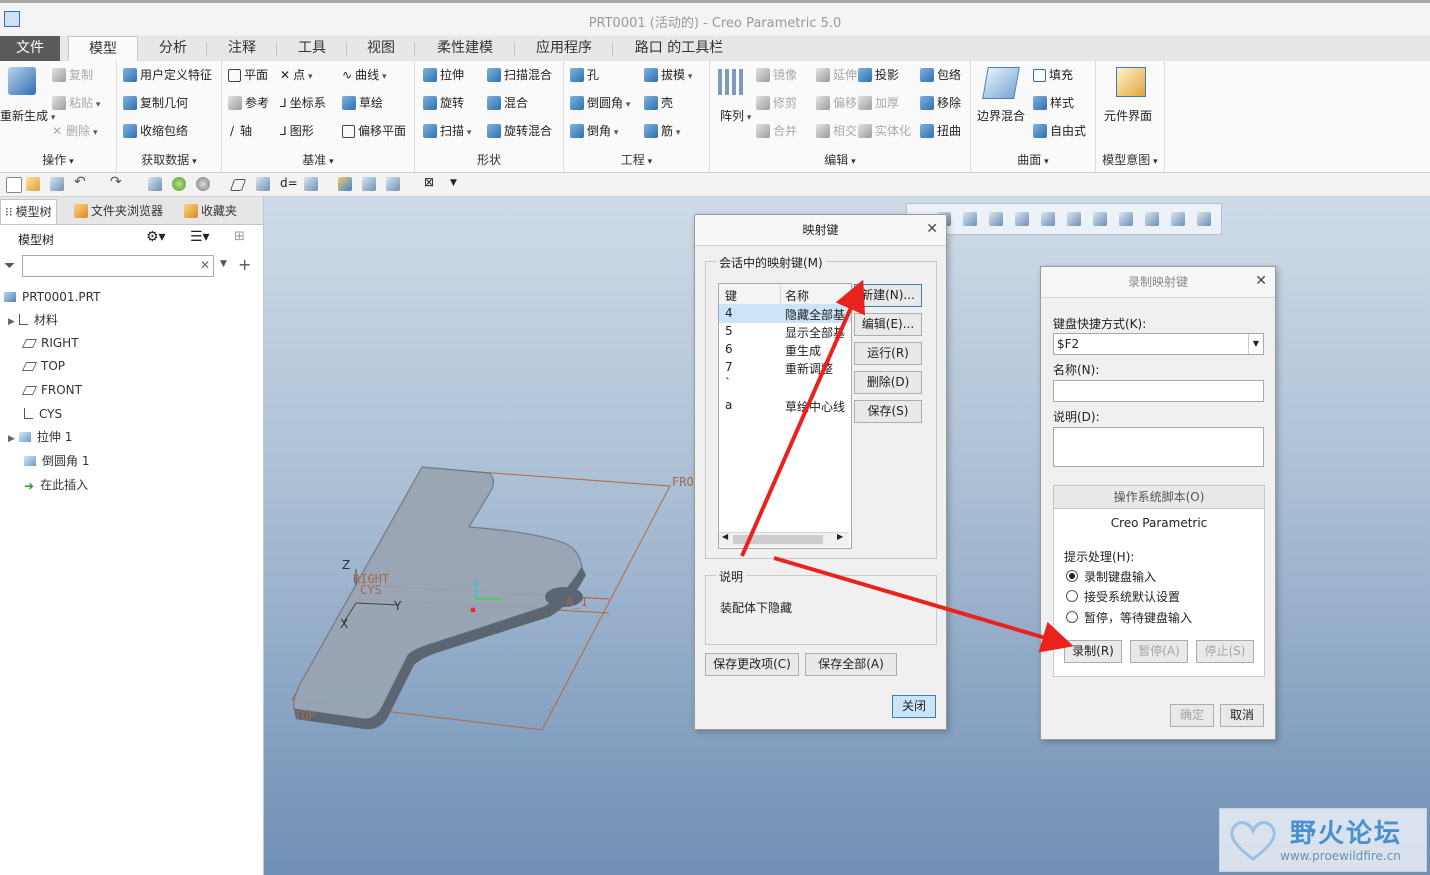  I want to click on perspective-icon, so click(1126, 219).